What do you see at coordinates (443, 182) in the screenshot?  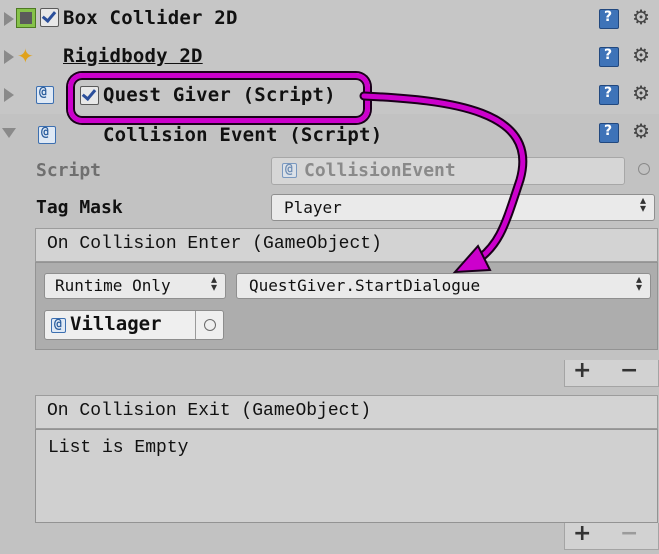 I see `annotation-arrow` at bounding box center [443, 182].